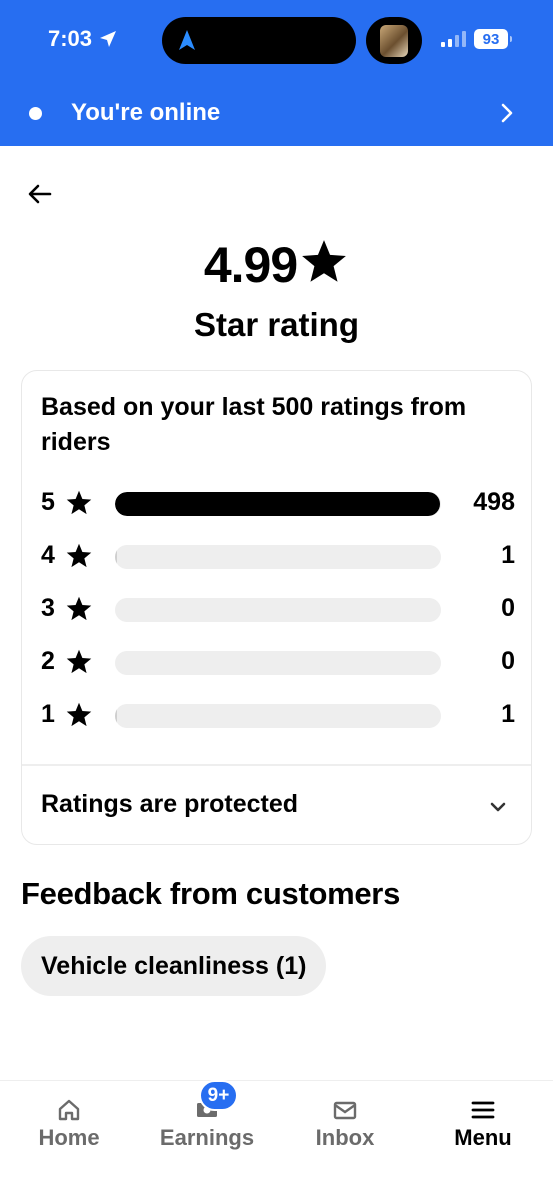  I want to click on bottom-nav: Home Earnings Inbox 9+ Menu, so click(276, 1140).